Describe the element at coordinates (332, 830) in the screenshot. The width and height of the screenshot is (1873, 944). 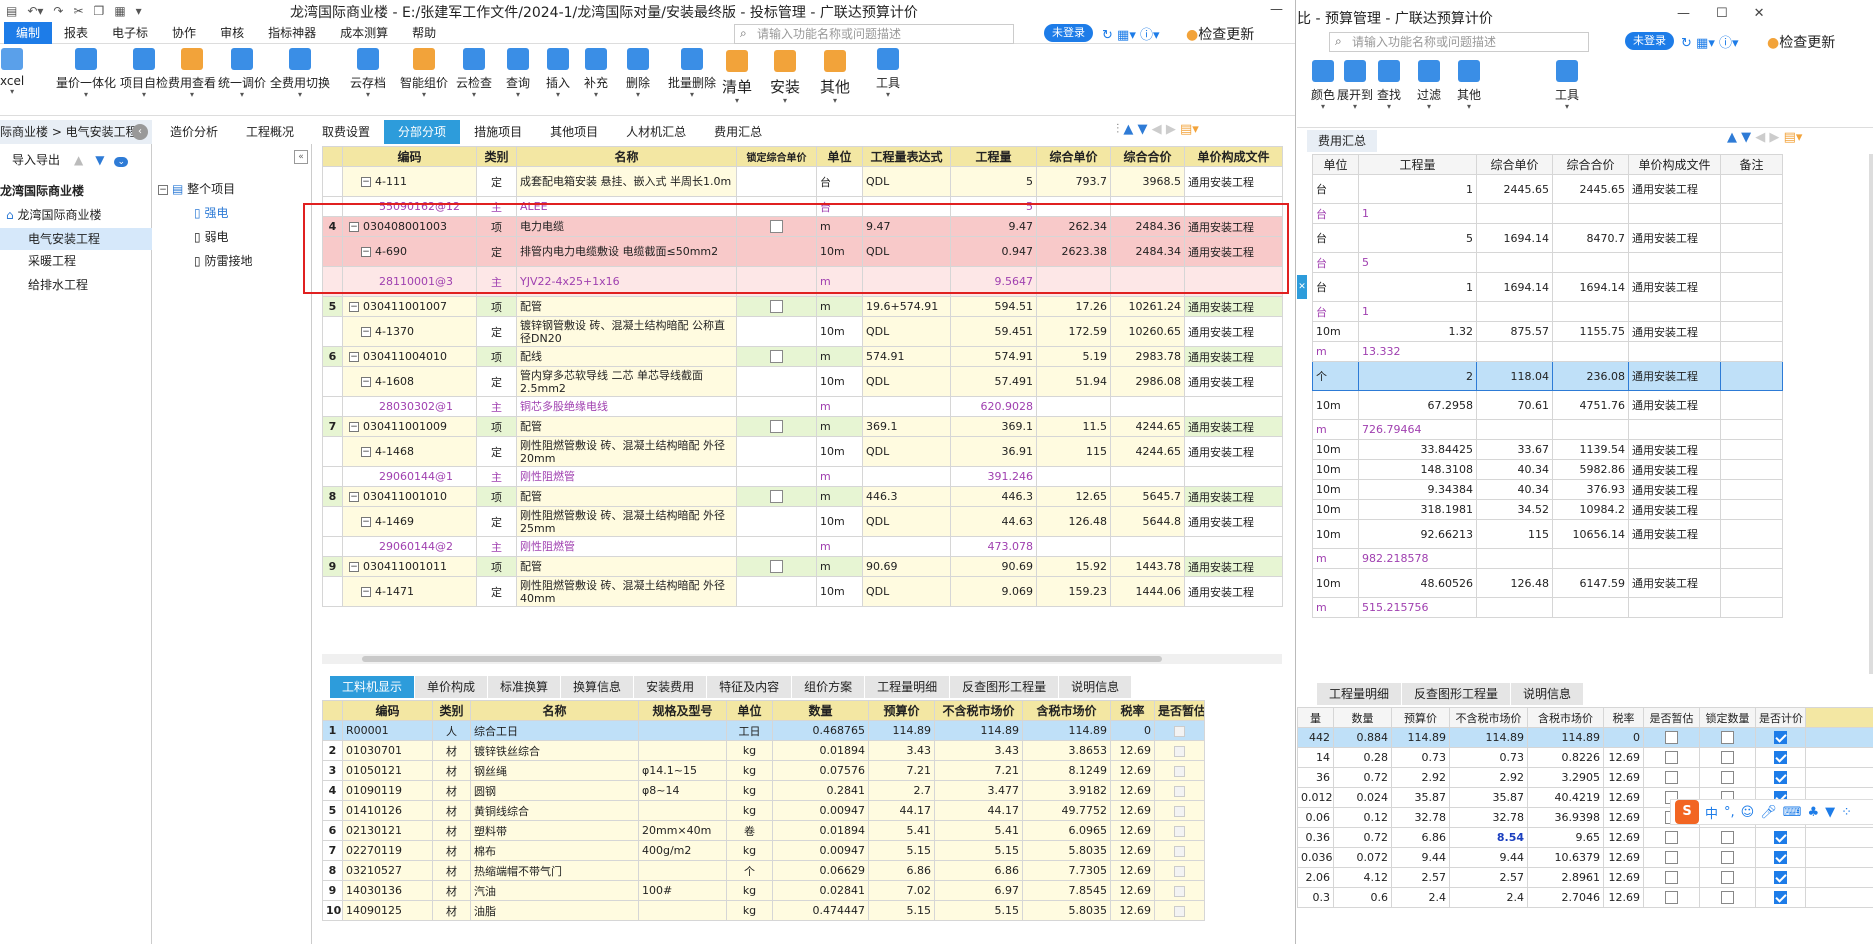
I see `cell-no: 6` at that location.